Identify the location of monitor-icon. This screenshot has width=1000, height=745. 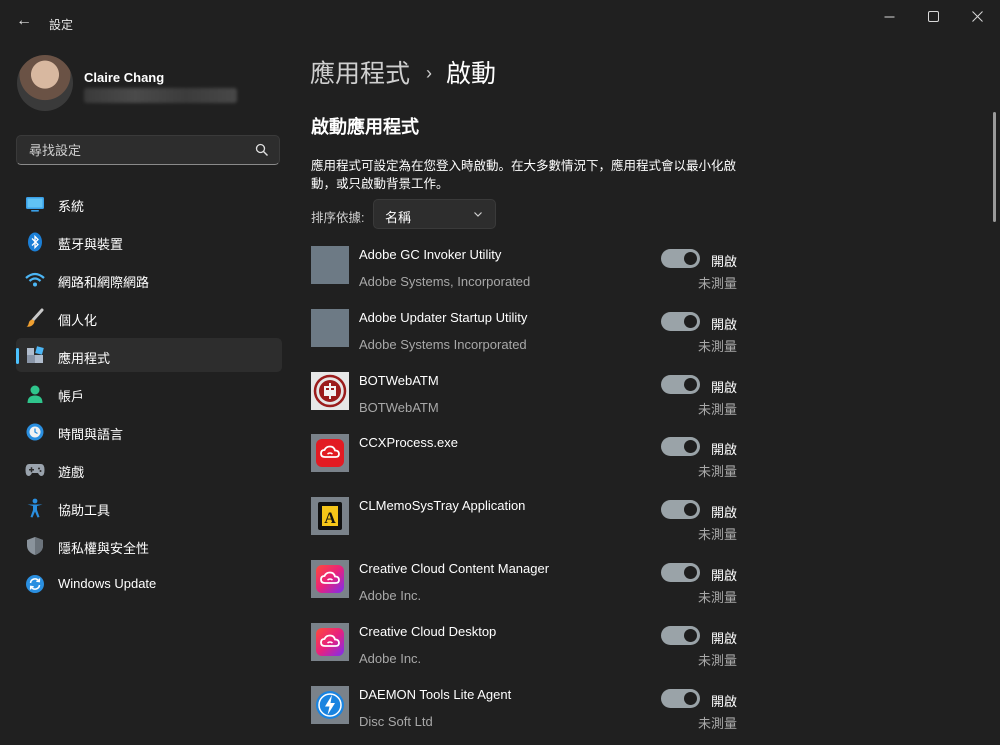
(35, 204).